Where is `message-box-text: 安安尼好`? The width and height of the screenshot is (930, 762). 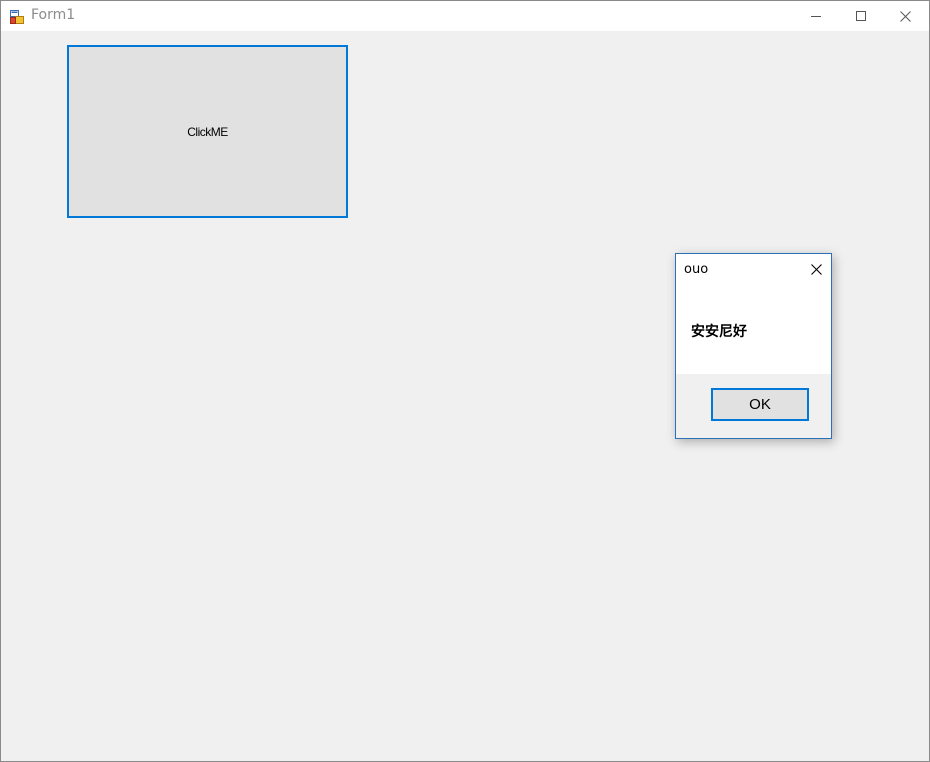
message-box-text: 安安尼好 is located at coordinates (719, 332).